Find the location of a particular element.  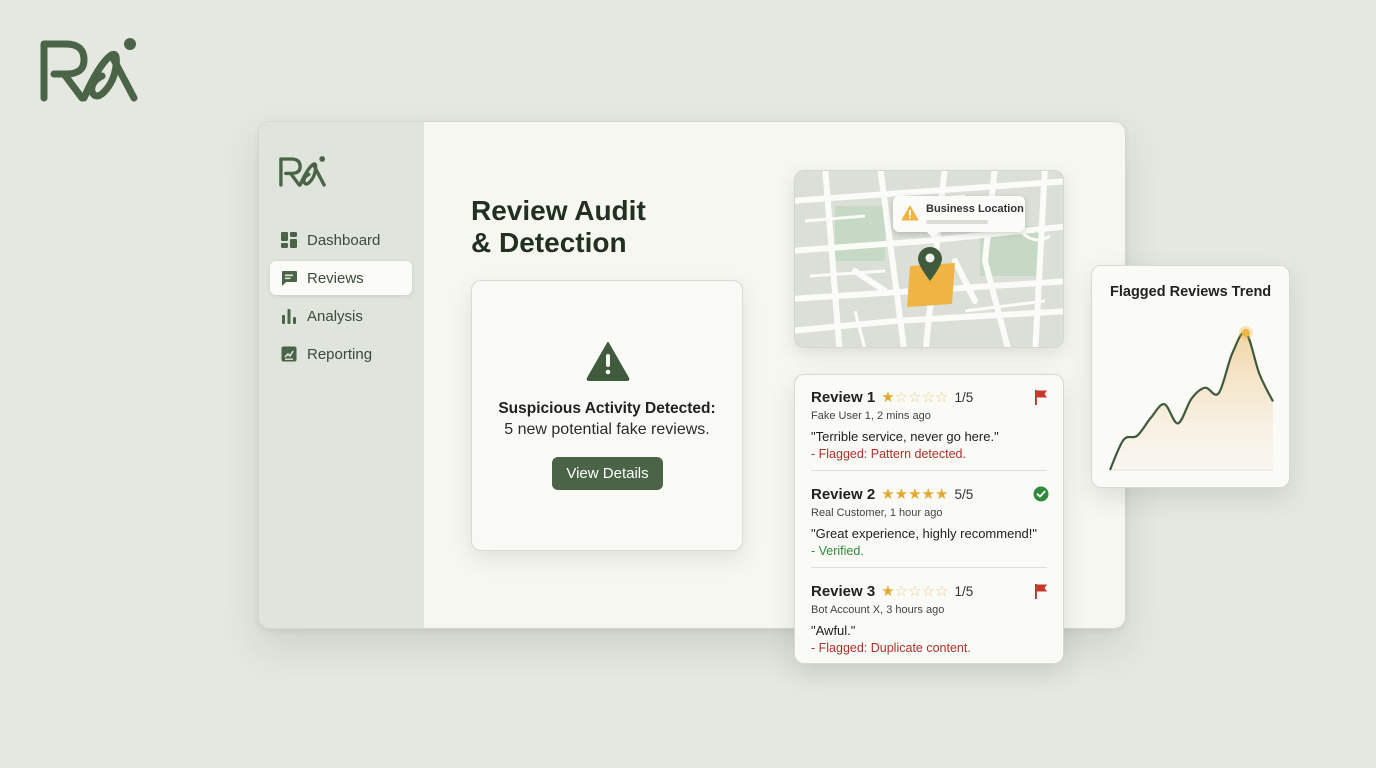

review-quote: "Great experience, highly recommend!" is located at coordinates (924, 533).